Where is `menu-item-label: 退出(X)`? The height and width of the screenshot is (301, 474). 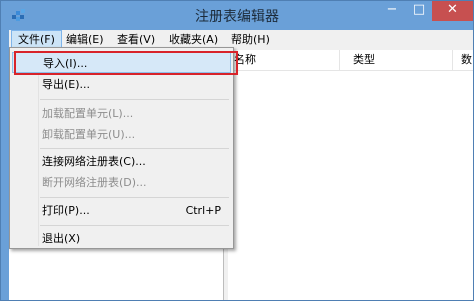
menu-item-label: 退出(X) is located at coordinates (61, 238).